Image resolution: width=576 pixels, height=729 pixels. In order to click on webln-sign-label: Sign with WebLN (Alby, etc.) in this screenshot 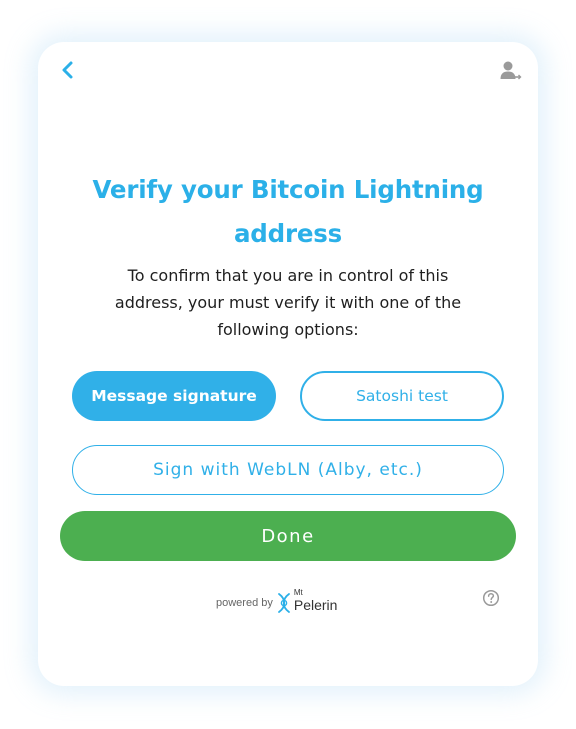, I will do `click(288, 470)`.